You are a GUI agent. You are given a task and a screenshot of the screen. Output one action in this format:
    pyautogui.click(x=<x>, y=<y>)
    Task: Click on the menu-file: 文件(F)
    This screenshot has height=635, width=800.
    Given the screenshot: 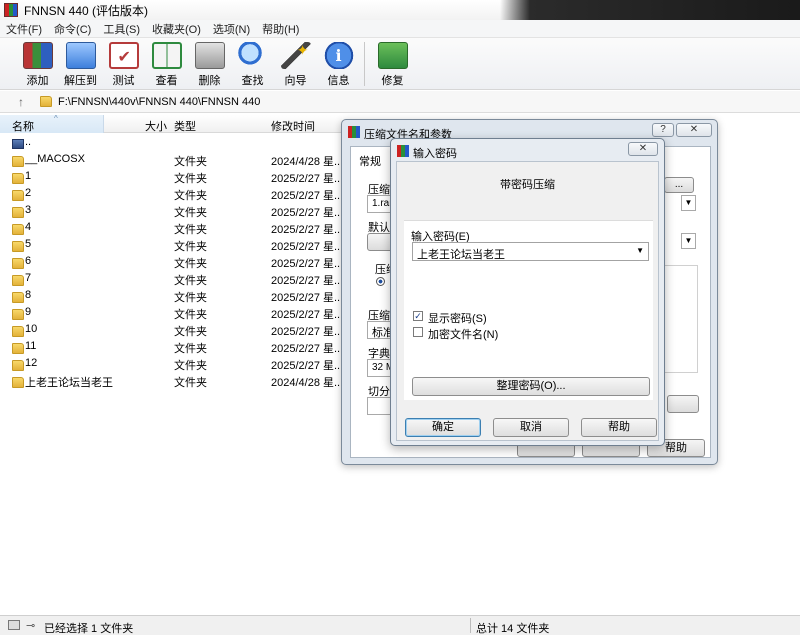 What is the action you would take?
    pyautogui.click(x=24, y=29)
    